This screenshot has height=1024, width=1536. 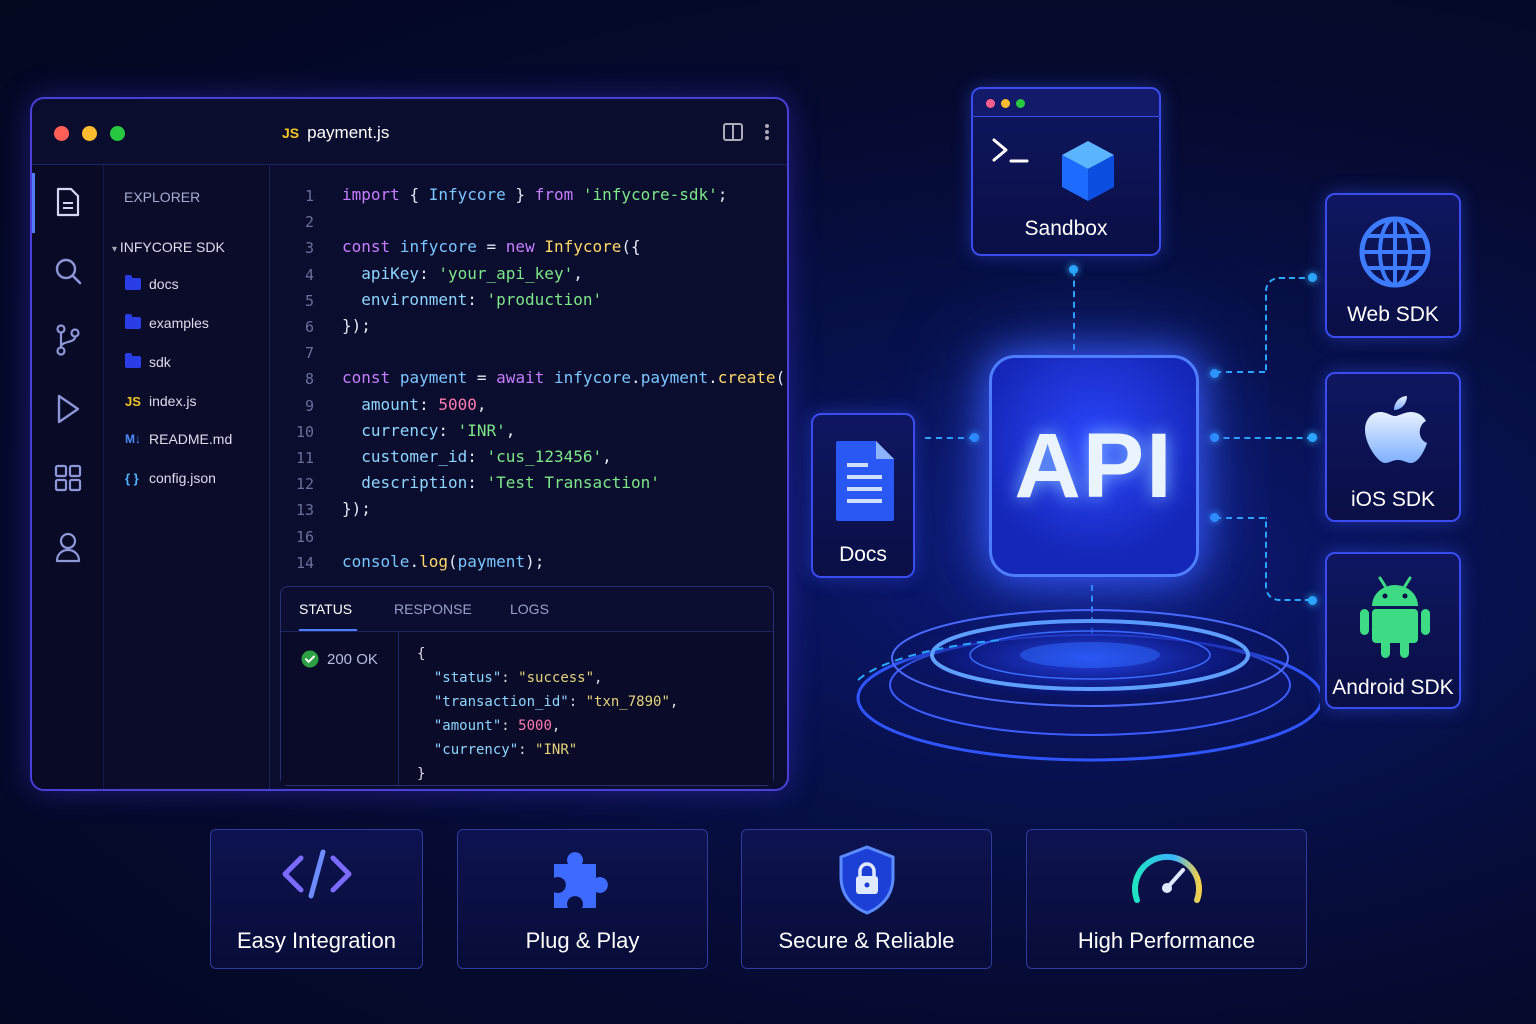 What do you see at coordinates (1395, 617) in the screenshot?
I see `android-icon` at bounding box center [1395, 617].